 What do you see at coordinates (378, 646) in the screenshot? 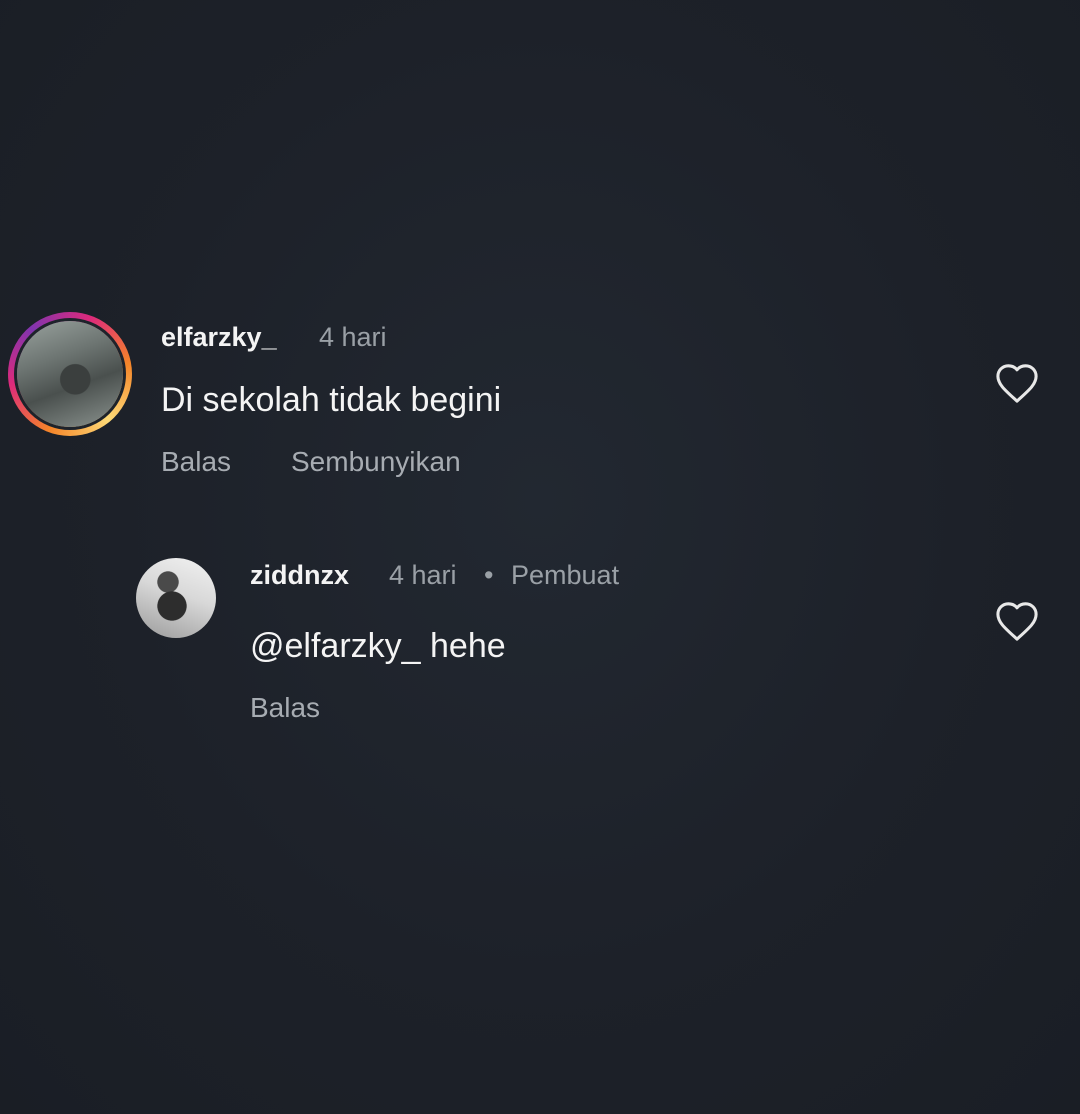
I see `comment-text: @elfarzky_ hehe` at bounding box center [378, 646].